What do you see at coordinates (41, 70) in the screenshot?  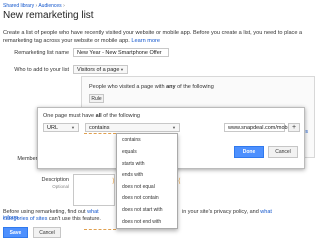 I see `who-to-add-label: Who to add to your list` at bounding box center [41, 70].